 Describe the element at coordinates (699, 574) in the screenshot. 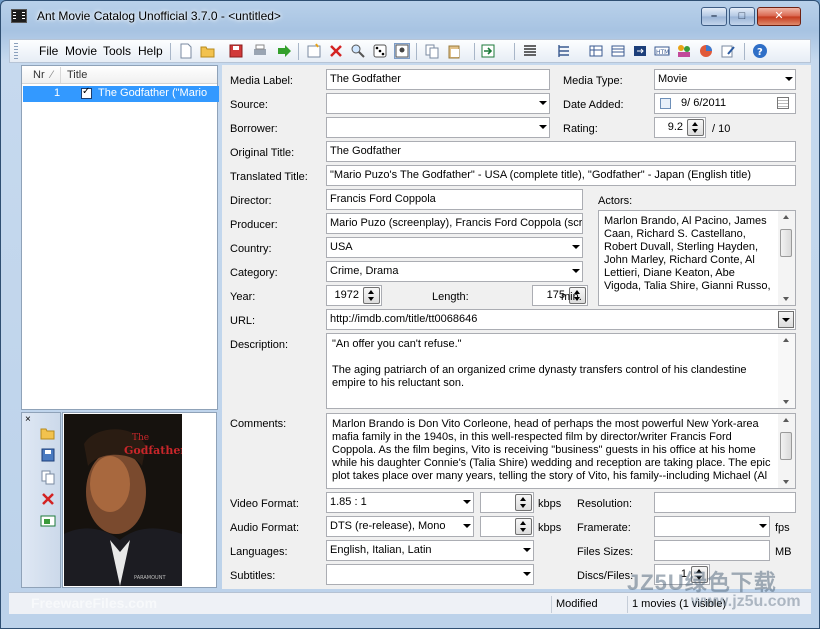

I see `discs-files-spinner` at that location.